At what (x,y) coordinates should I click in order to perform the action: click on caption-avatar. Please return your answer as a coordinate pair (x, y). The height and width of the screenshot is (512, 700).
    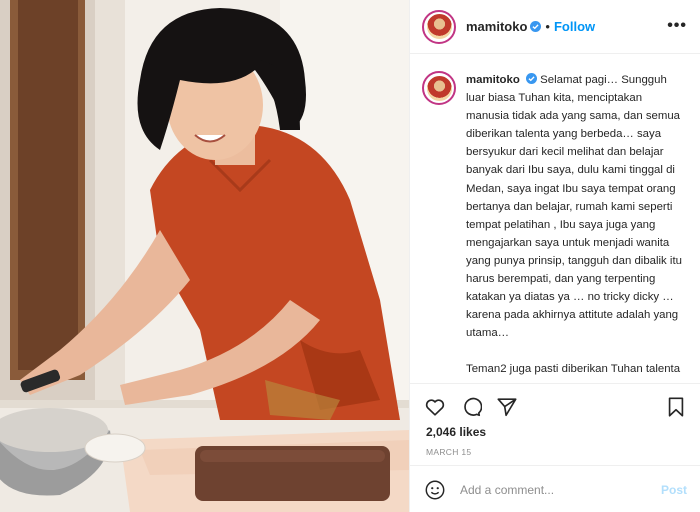
    Looking at the image, I should click on (439, 88).